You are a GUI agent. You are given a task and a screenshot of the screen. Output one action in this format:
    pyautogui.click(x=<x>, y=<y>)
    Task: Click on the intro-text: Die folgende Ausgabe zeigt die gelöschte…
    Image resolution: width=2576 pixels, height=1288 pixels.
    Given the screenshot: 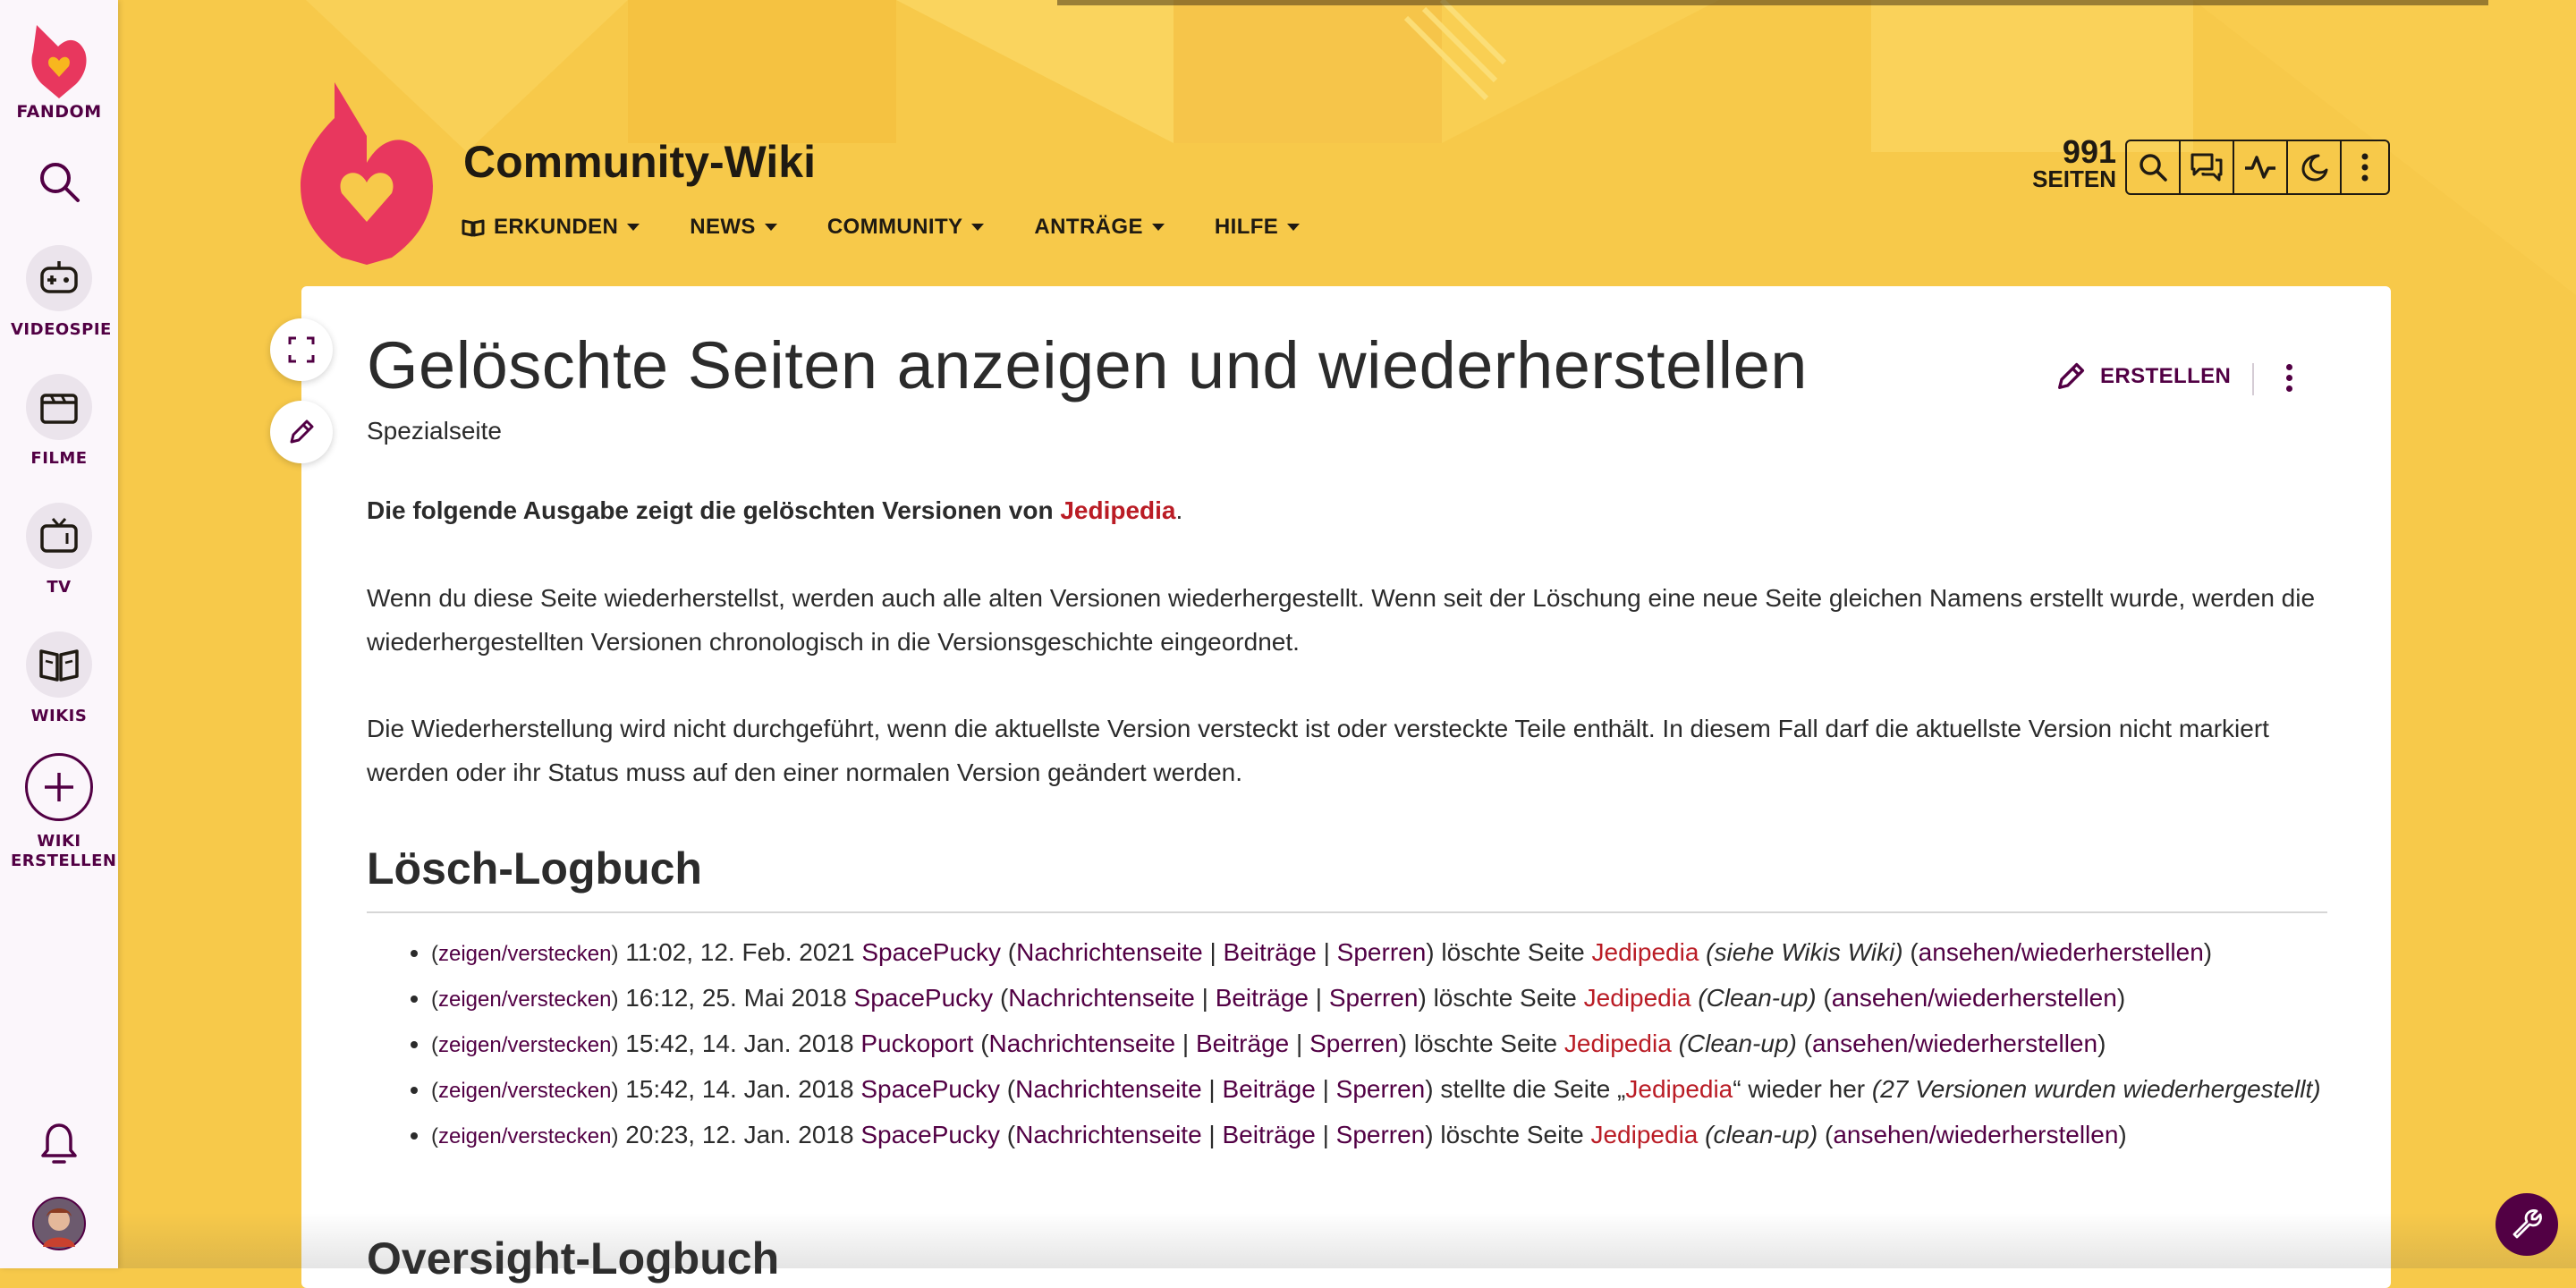 What is the action you would take?
    pyautogui.click(x=714, y=510)
    